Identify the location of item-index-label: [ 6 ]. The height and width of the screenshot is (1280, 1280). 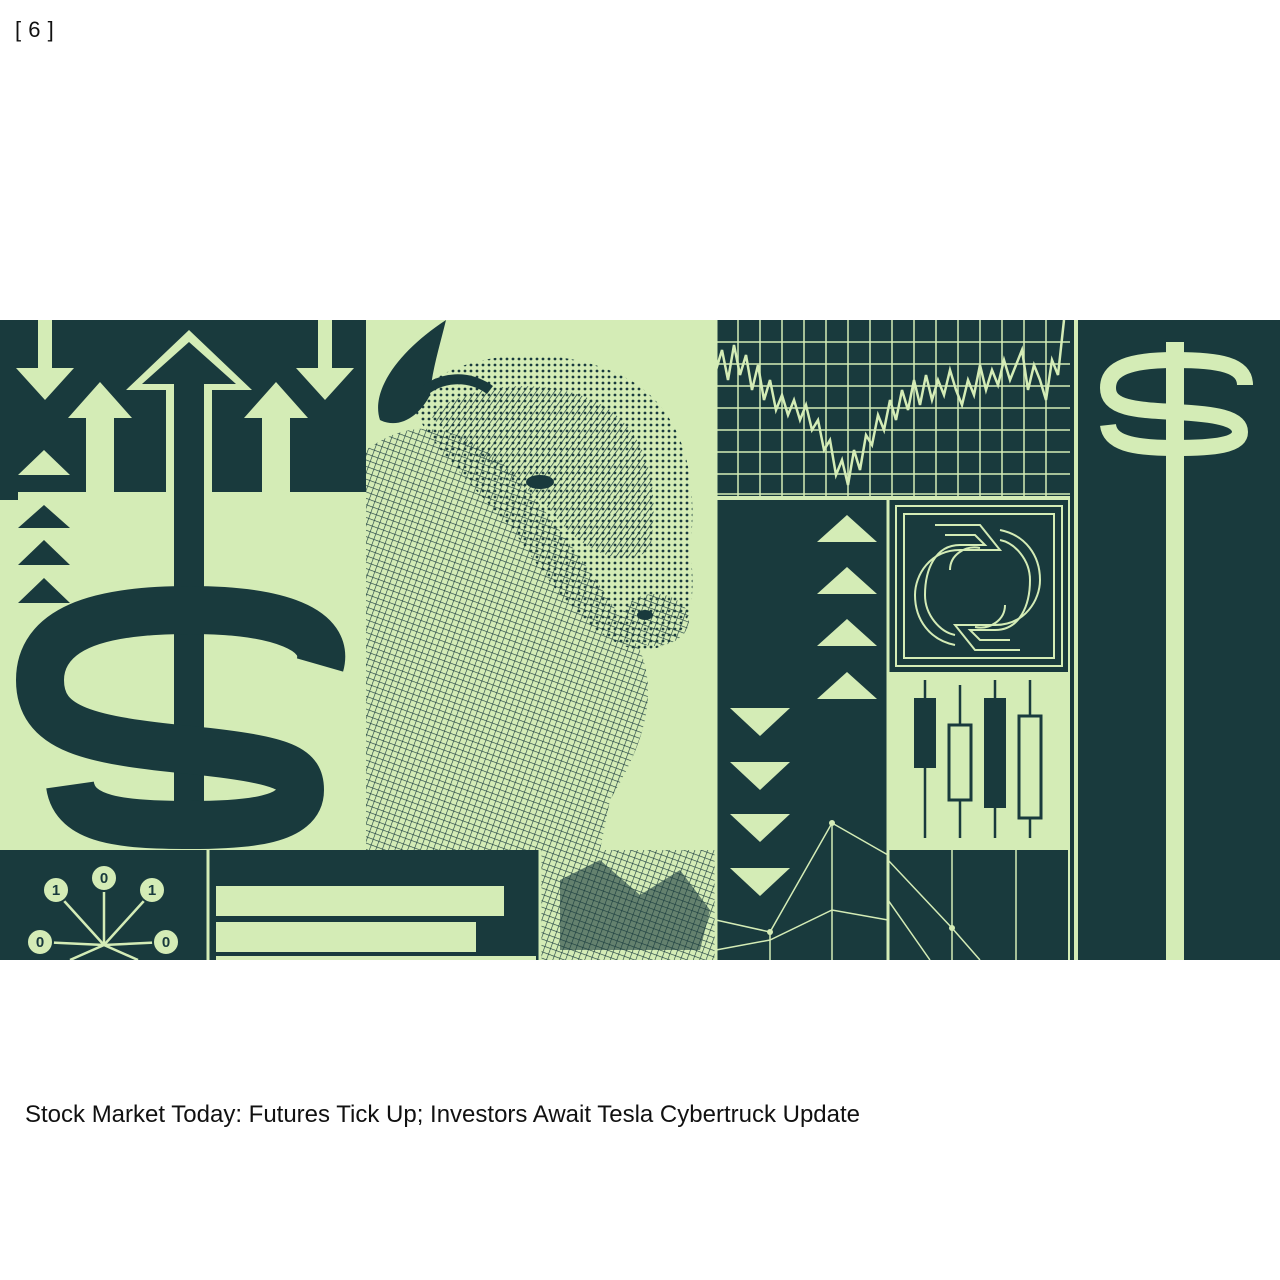
(35, 29).